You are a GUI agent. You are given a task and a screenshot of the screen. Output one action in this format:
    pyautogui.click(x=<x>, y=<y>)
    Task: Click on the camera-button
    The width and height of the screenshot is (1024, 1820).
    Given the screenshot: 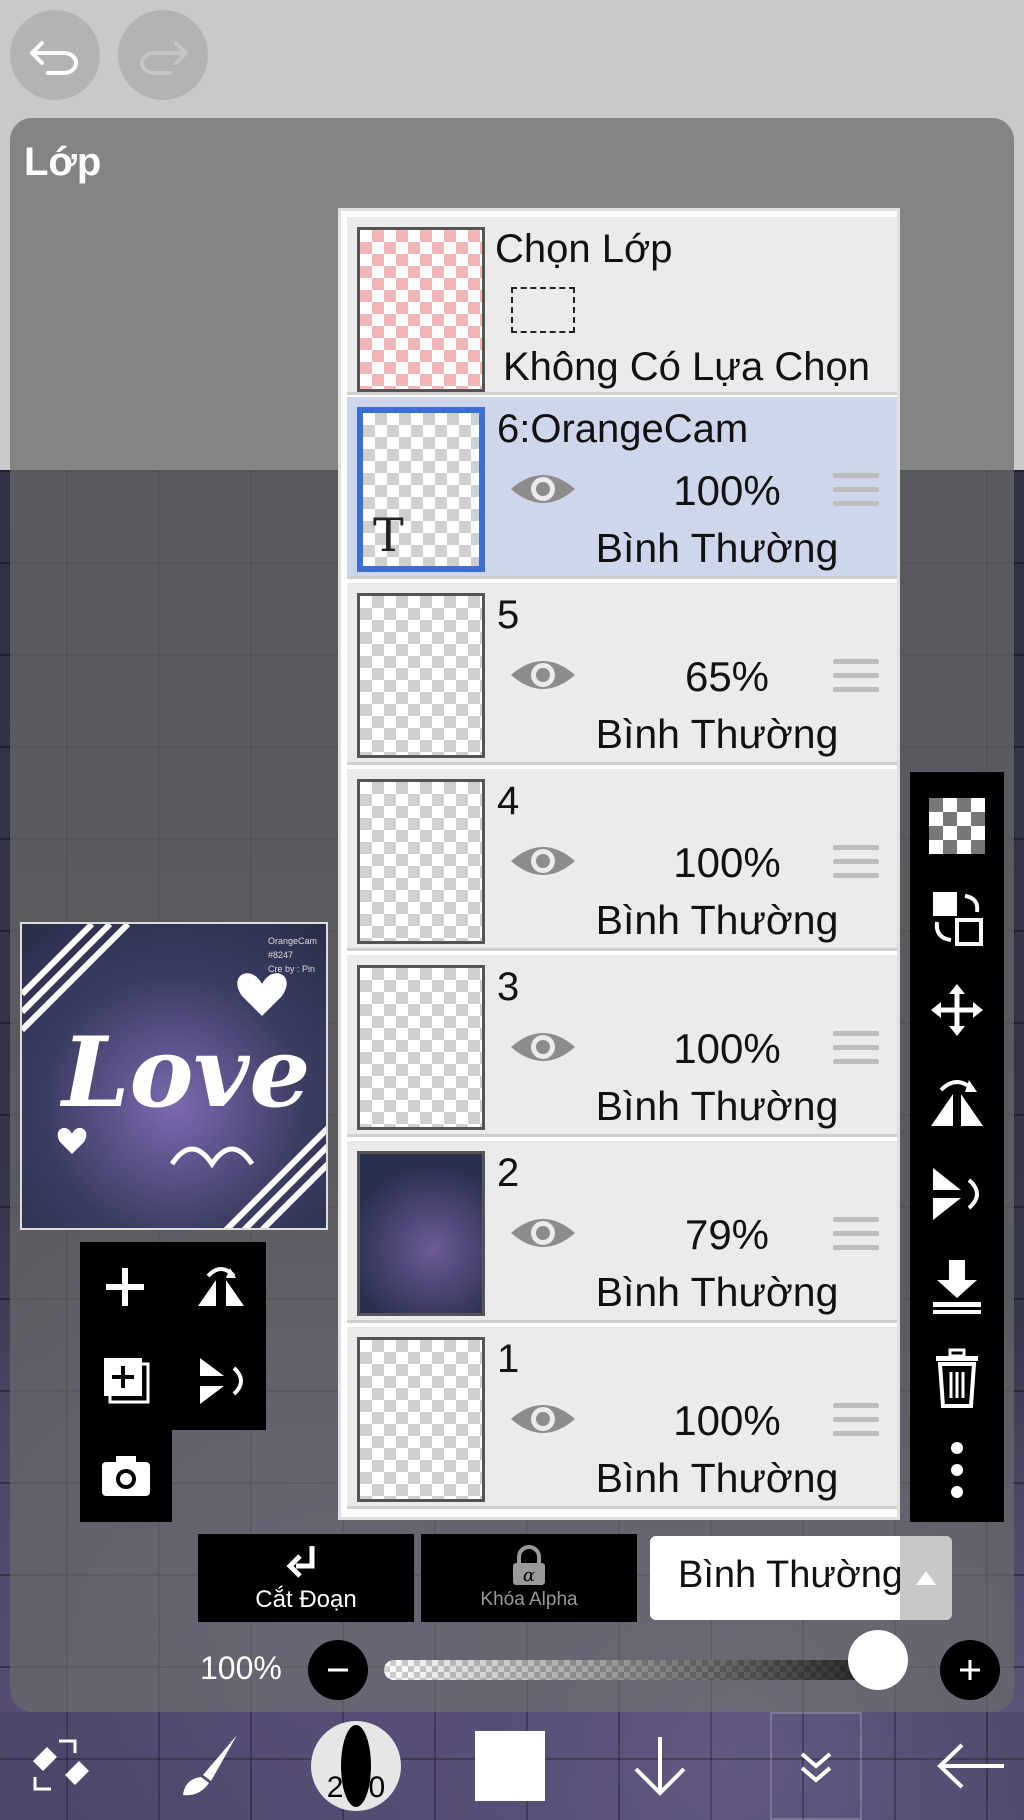 What is the action you would take?
    pyautogui.click(x=126, y=1477)
    